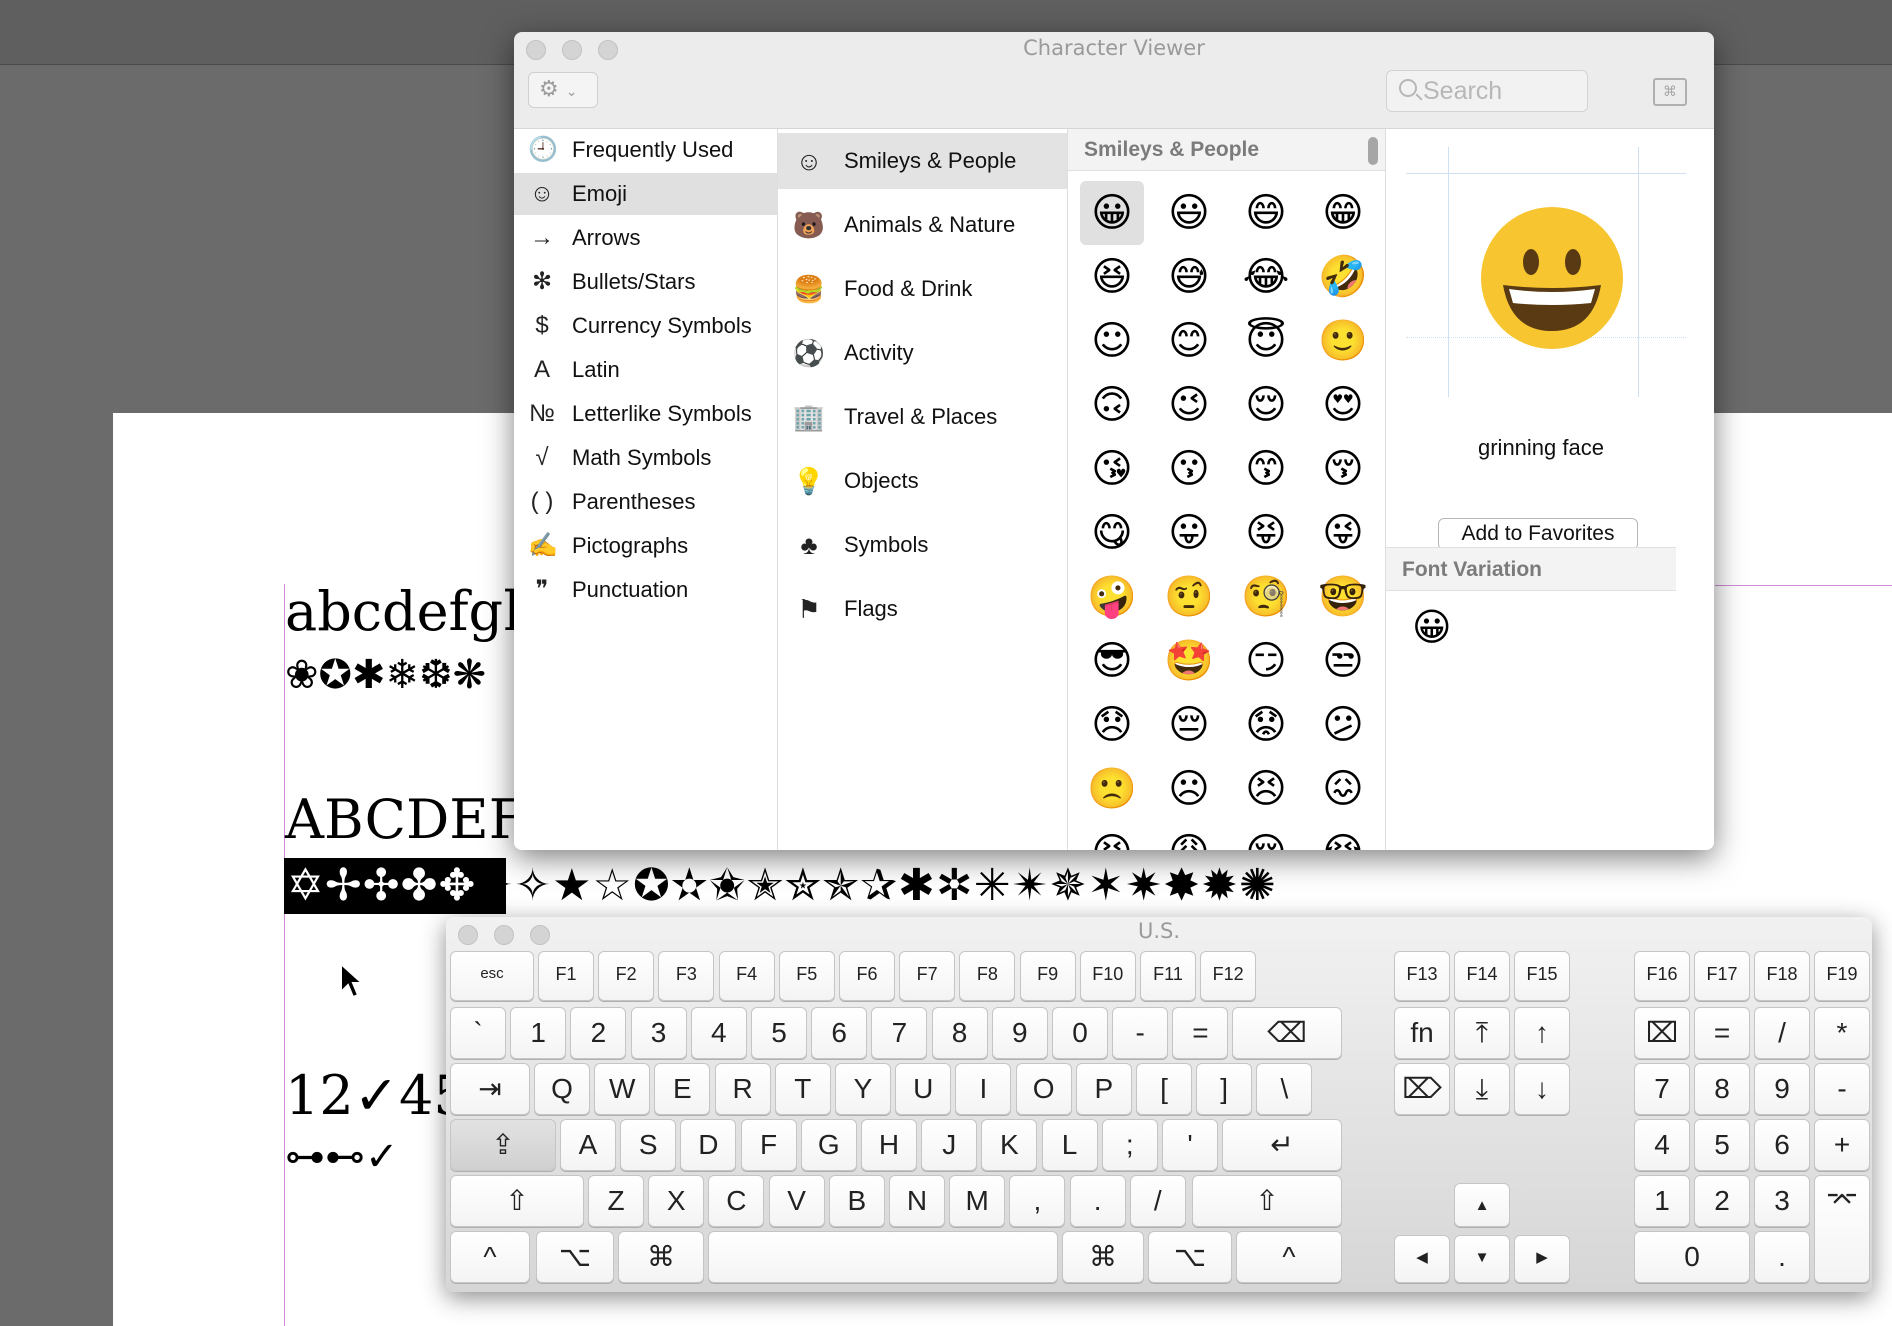  I want to click on keyboard-key: 1, so click(538, 1033).